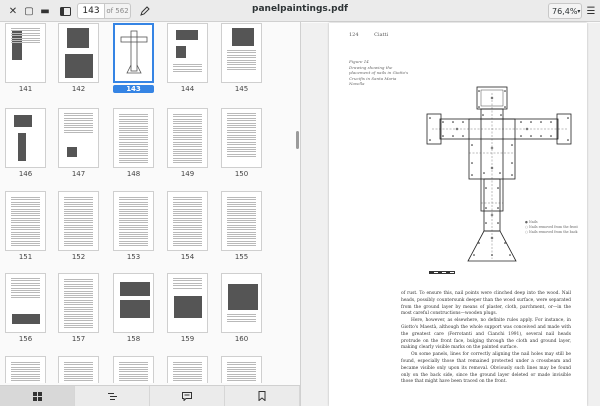 Image resolution: width=600 pixels, height=406 pixels. Describe the element at coordinates (112, 396) in the screenshot. I see `tab-outline` at that location.